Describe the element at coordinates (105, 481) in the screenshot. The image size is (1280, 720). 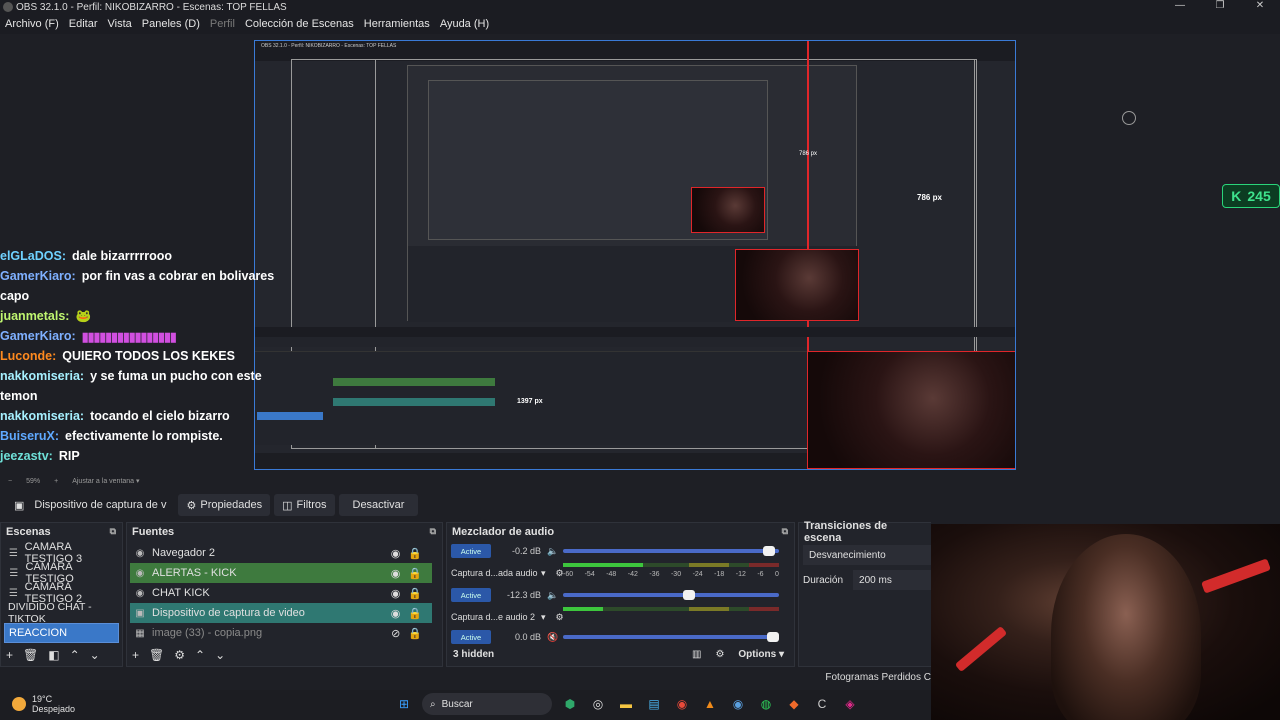
I see `fit-window-dropdown: Ajustar a la ventana ▾` at that location.